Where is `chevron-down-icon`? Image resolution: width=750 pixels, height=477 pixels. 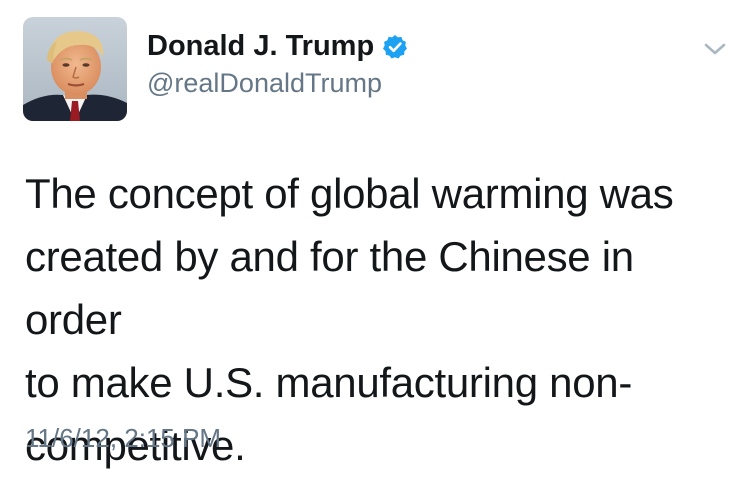 chevron-down-icon is located at coordinates (715, 49).